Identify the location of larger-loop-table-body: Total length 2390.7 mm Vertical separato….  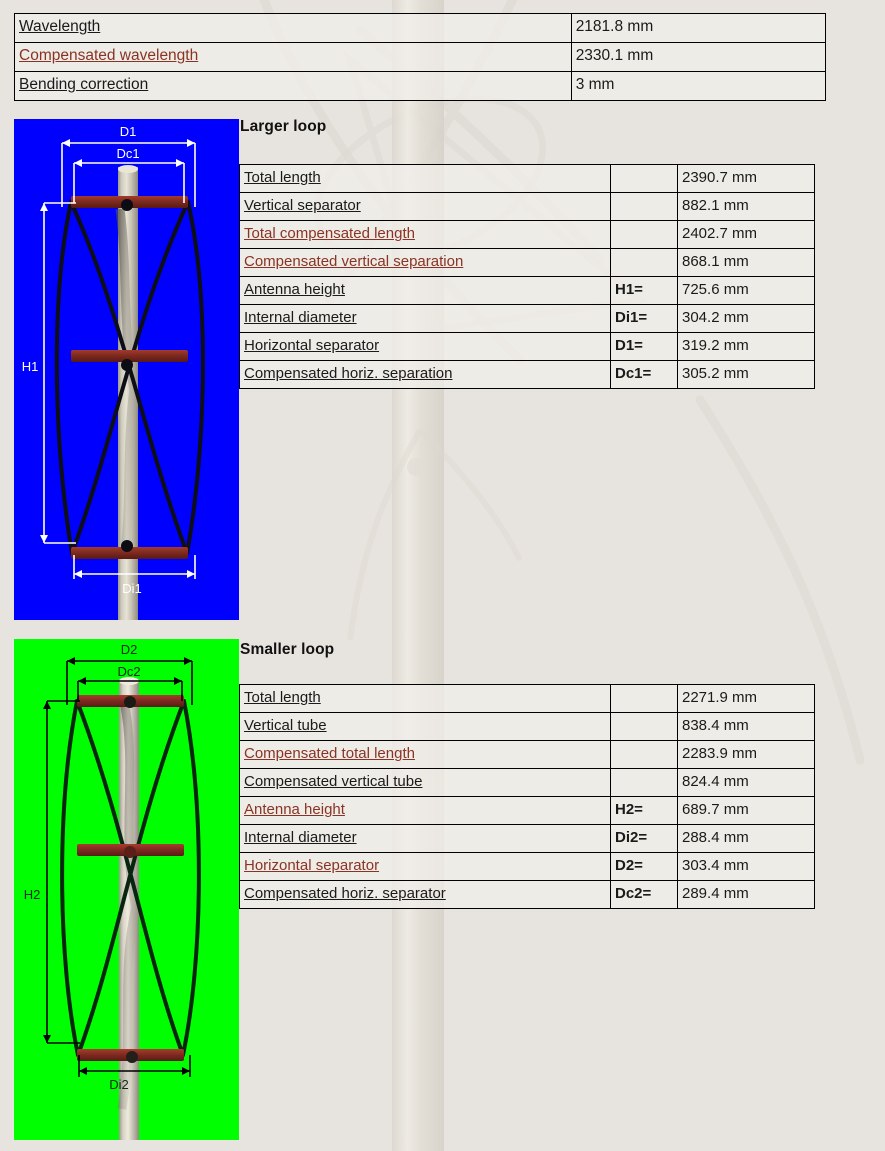
(527, 276).